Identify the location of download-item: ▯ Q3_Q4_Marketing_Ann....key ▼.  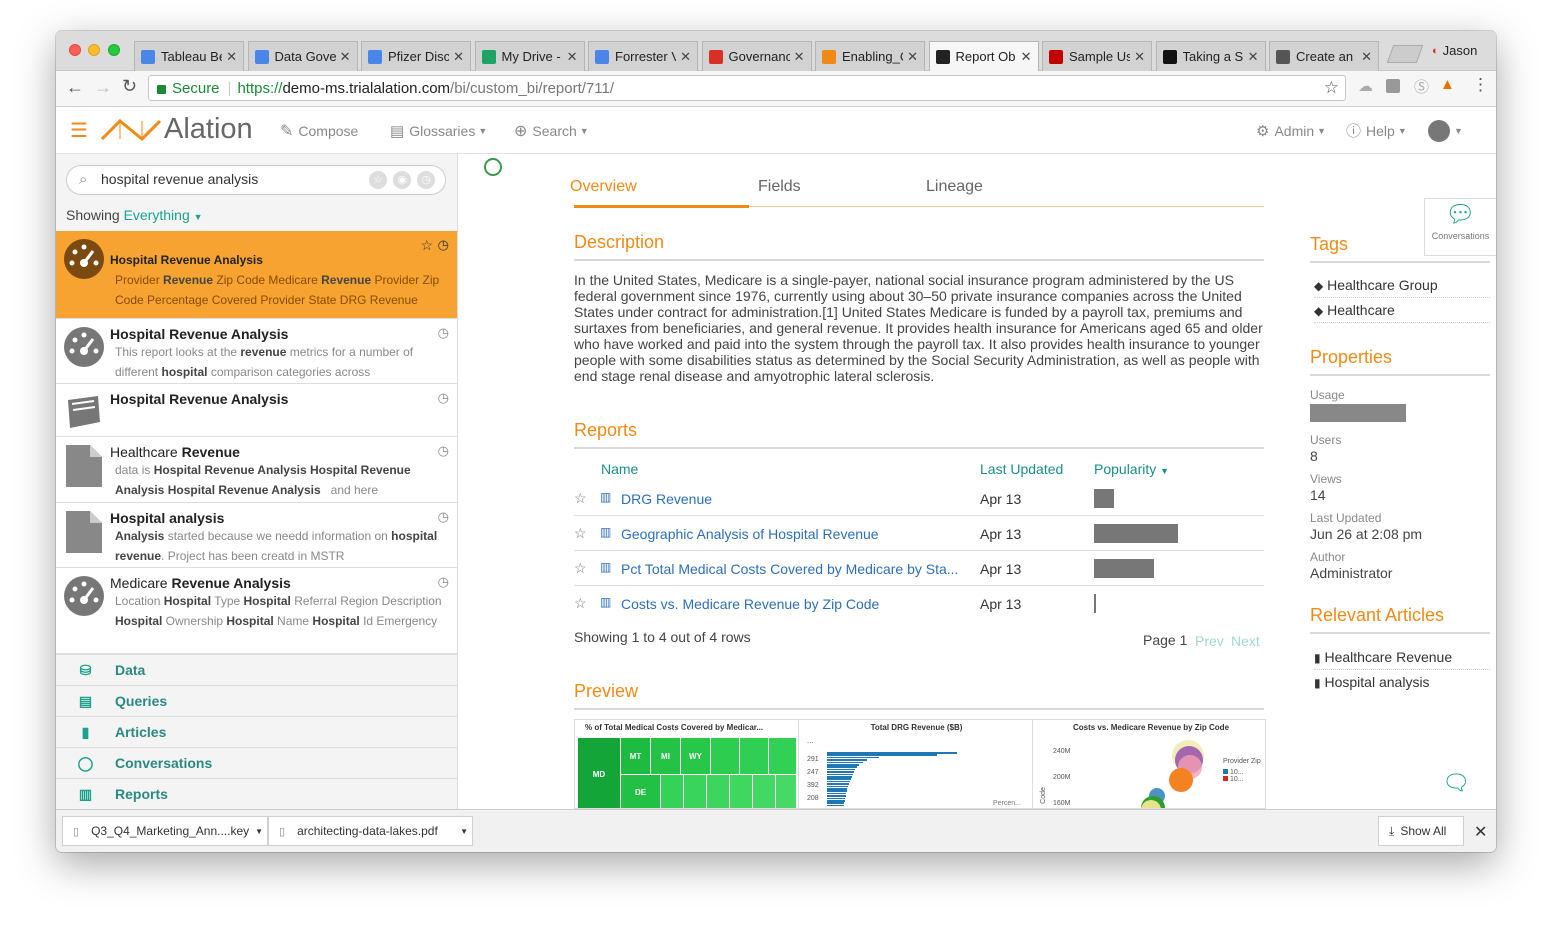
(165, 831).